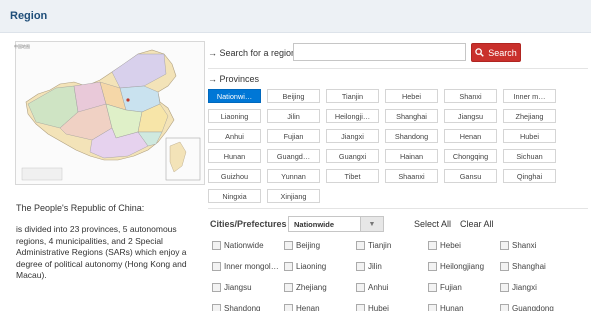  I want to click on province-button: Yunnan, so click(293, 176).